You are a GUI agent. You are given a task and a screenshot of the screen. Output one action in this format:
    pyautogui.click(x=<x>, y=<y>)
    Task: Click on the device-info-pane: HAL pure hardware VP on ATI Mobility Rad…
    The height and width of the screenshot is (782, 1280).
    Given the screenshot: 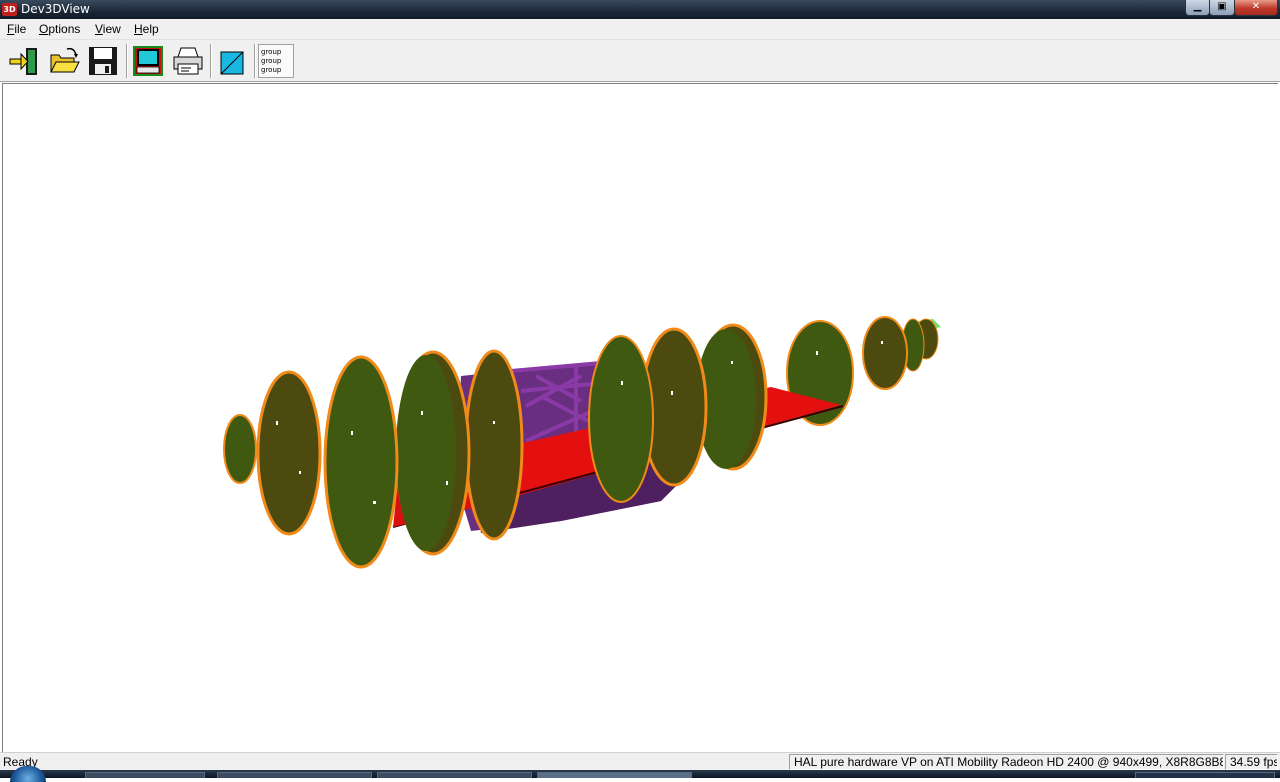 What is the action you would take?
    pyautogui.click(x=1006, y=762)
    